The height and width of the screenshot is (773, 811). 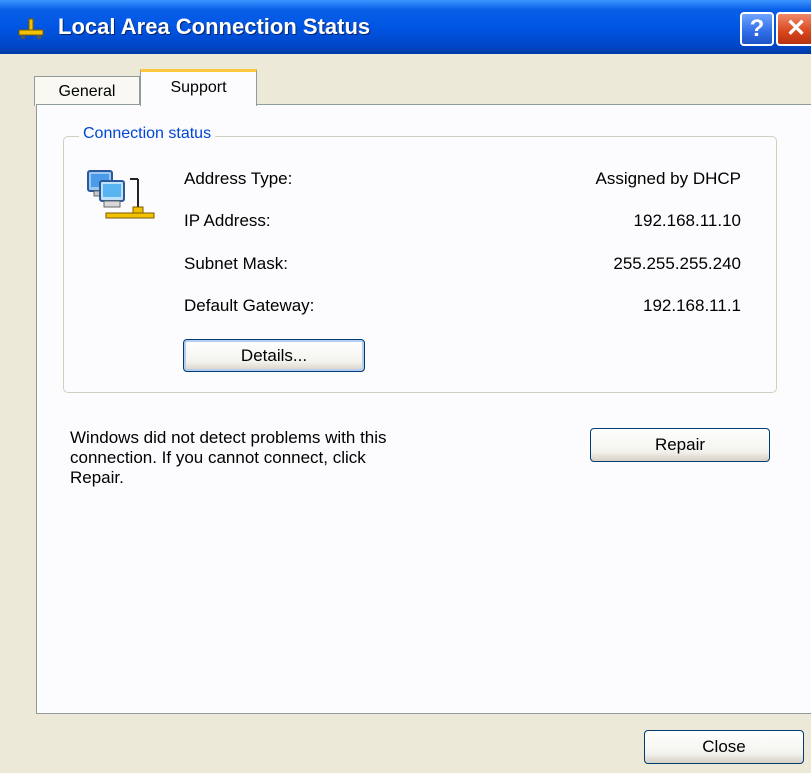 I want to click on repair-message-line: connection. If you cannot connect, click, so click(x=218, y=457).